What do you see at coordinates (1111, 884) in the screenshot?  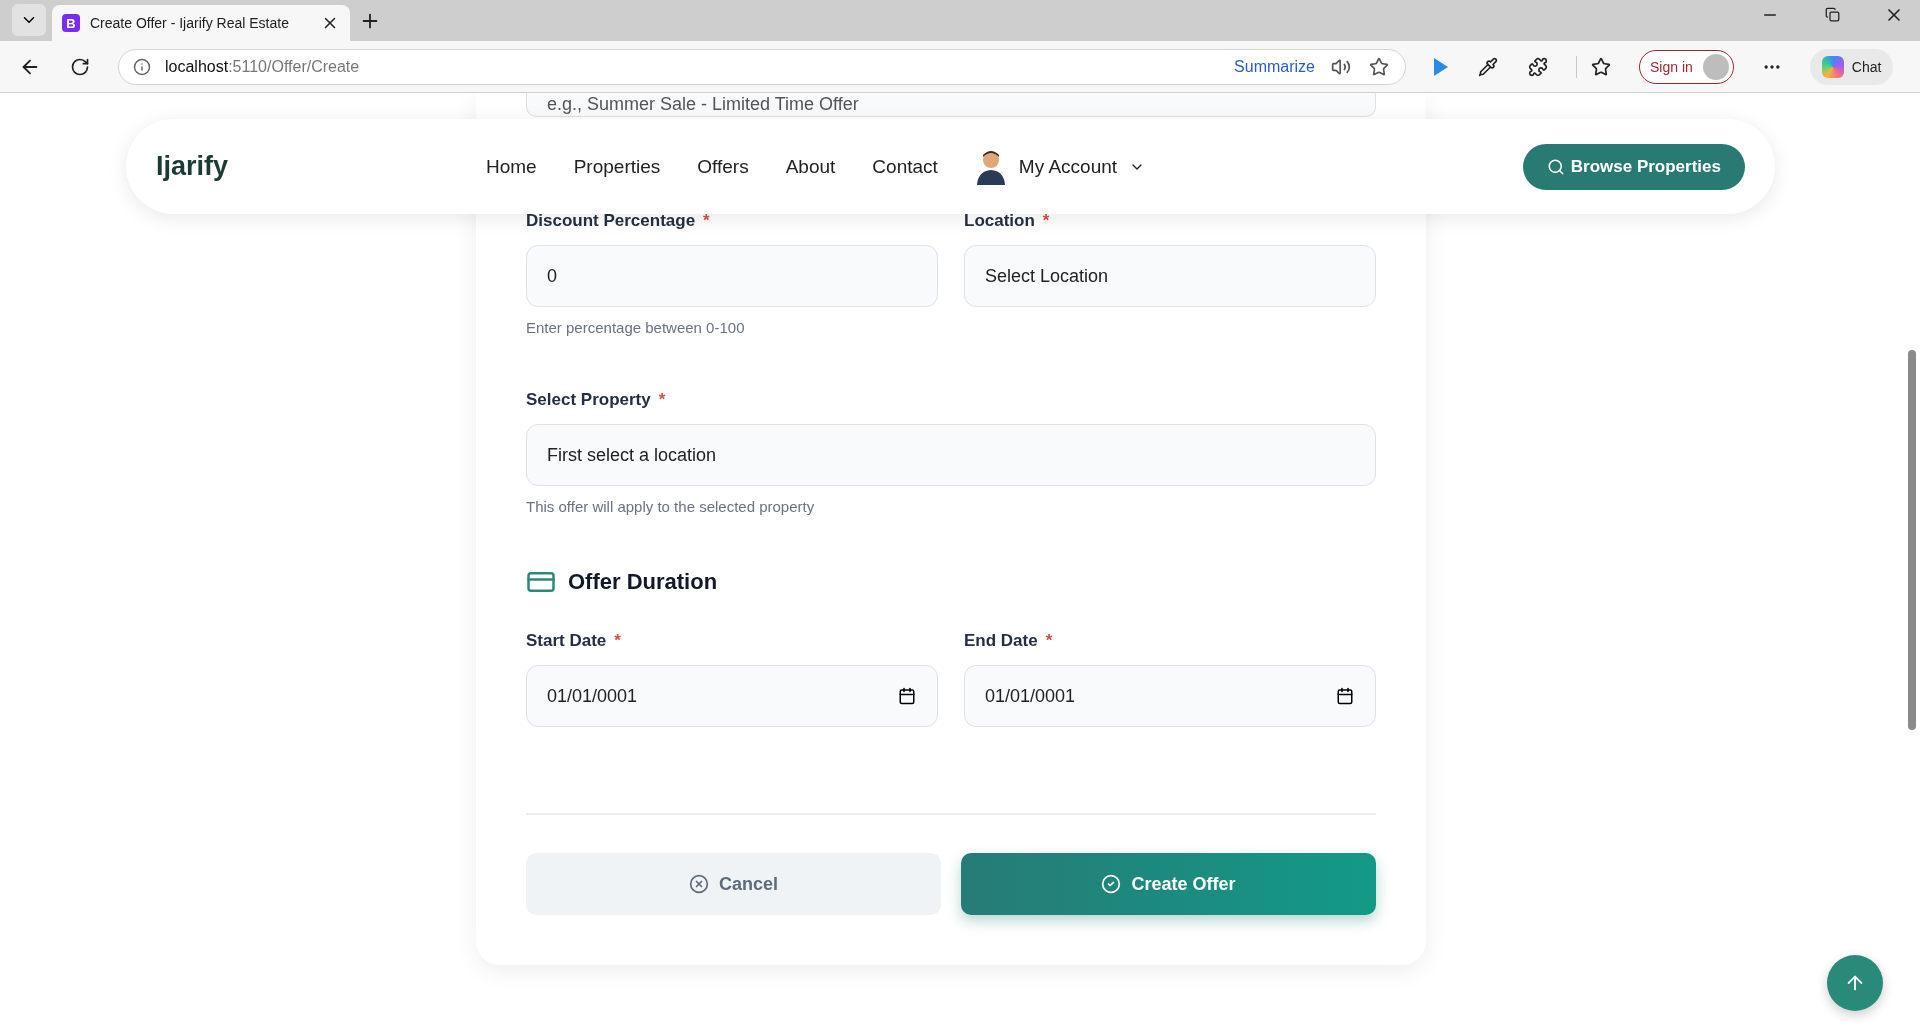 I see `circle-check-icon` at bounding box center [1111, 884].